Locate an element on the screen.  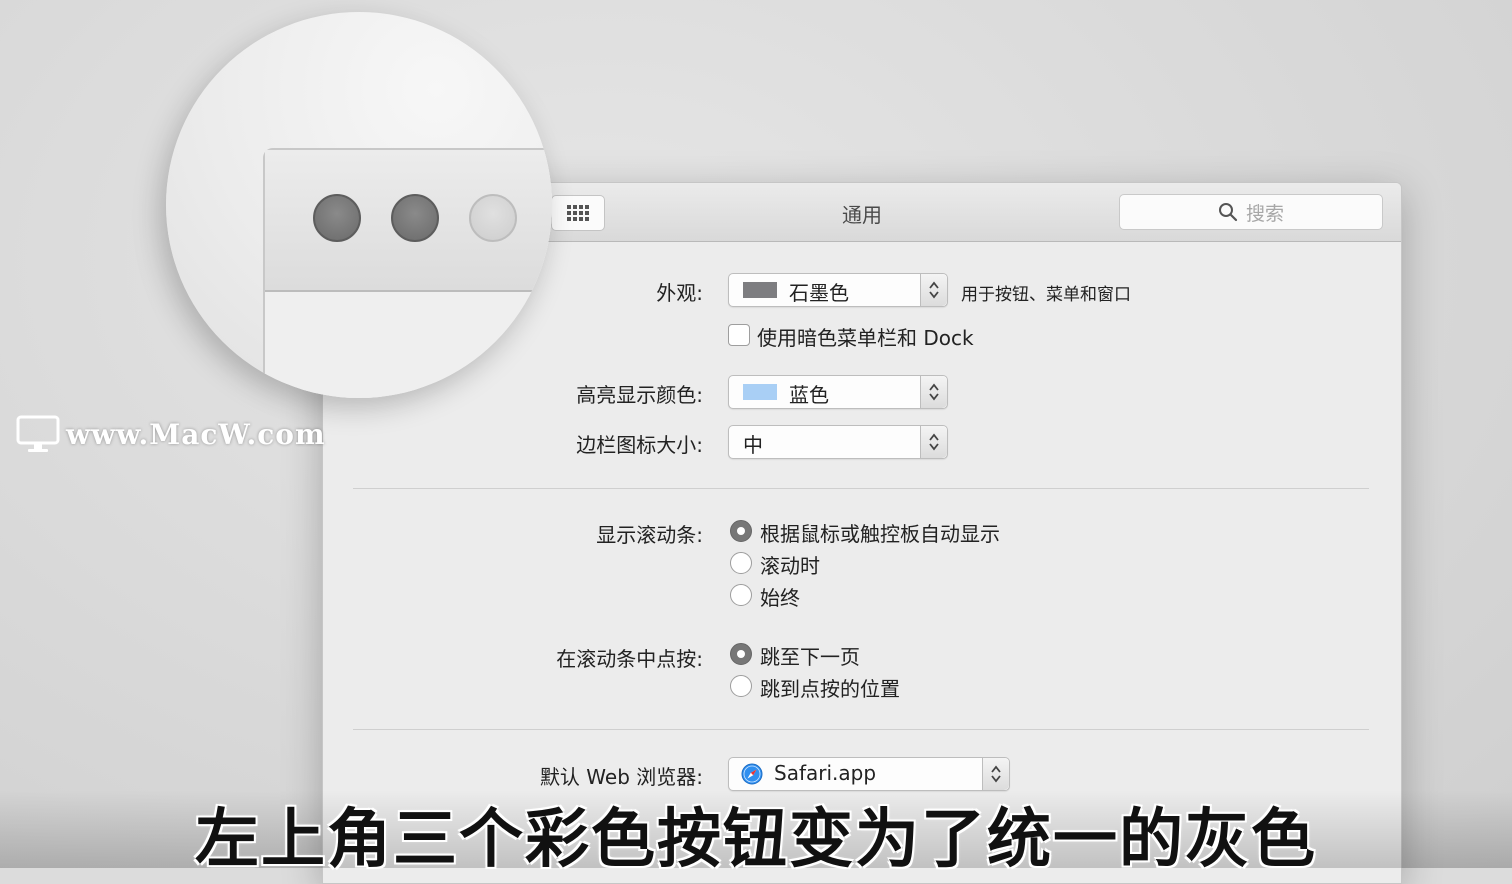
appearance-stepper is located at coordinates (933, 290).